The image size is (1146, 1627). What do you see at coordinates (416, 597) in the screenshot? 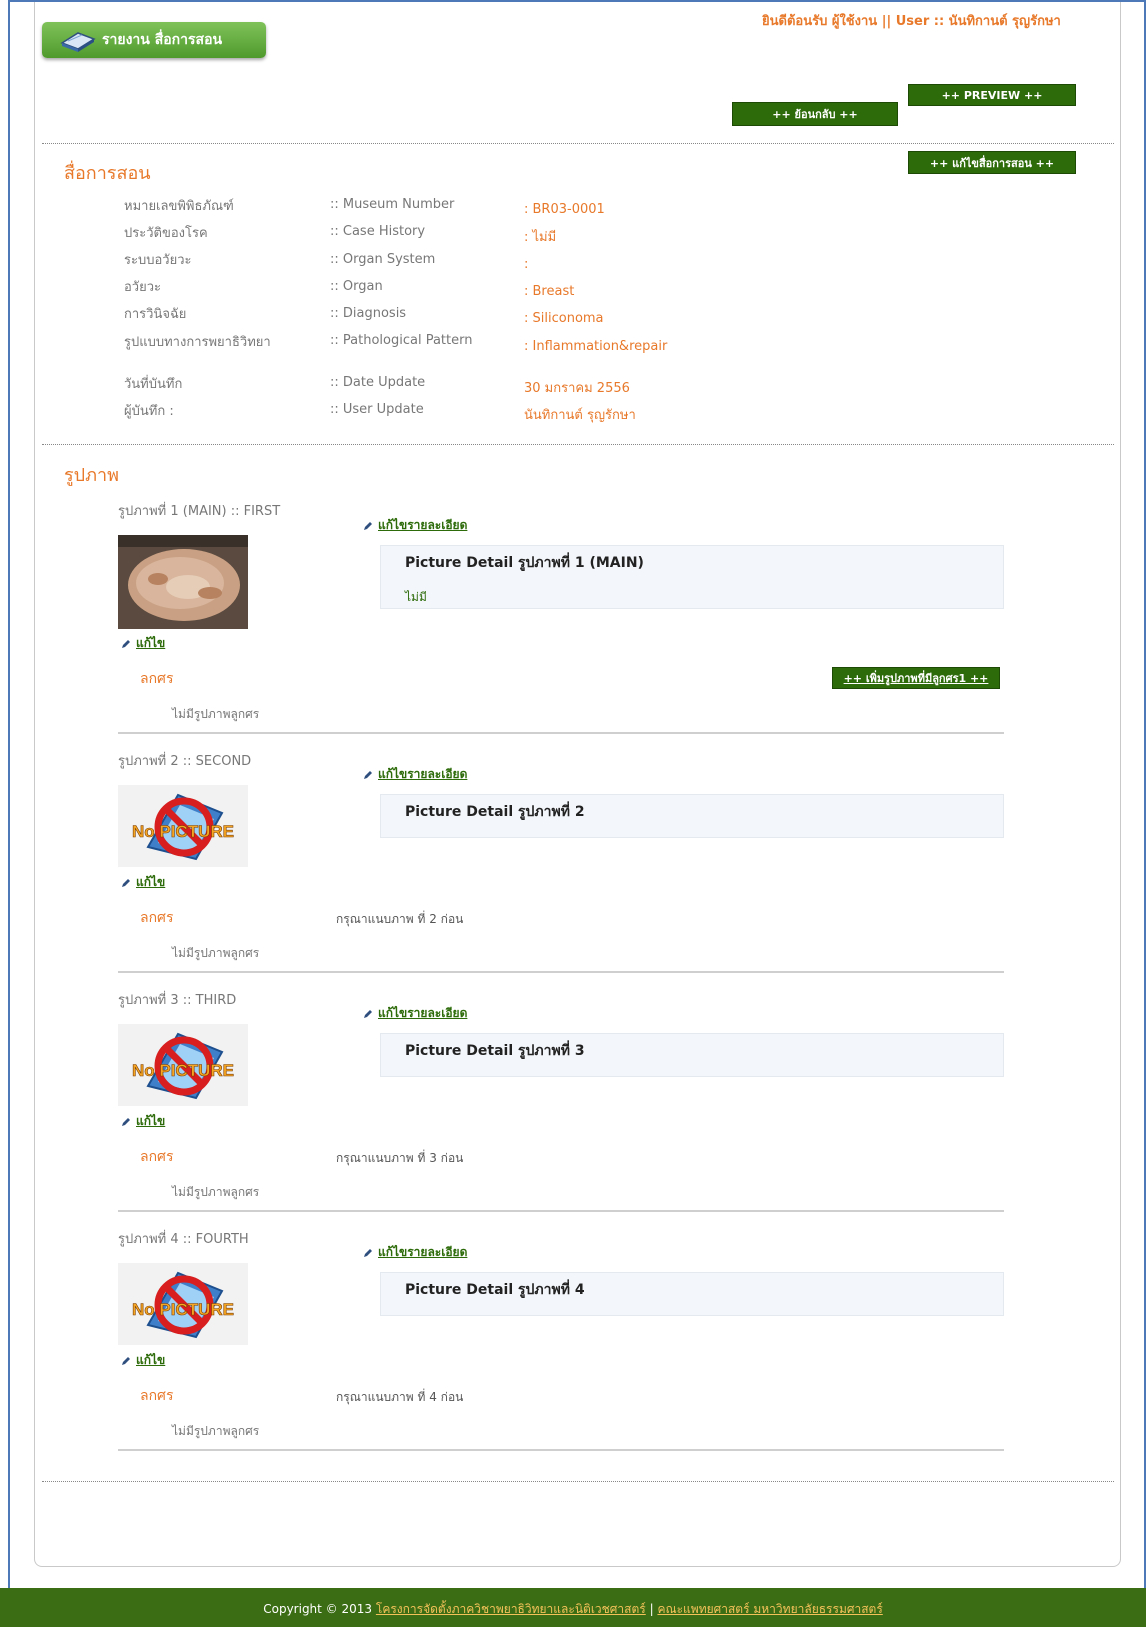
I see `picture-detail-text: ไม่มี` at bounding box center [416, 597].